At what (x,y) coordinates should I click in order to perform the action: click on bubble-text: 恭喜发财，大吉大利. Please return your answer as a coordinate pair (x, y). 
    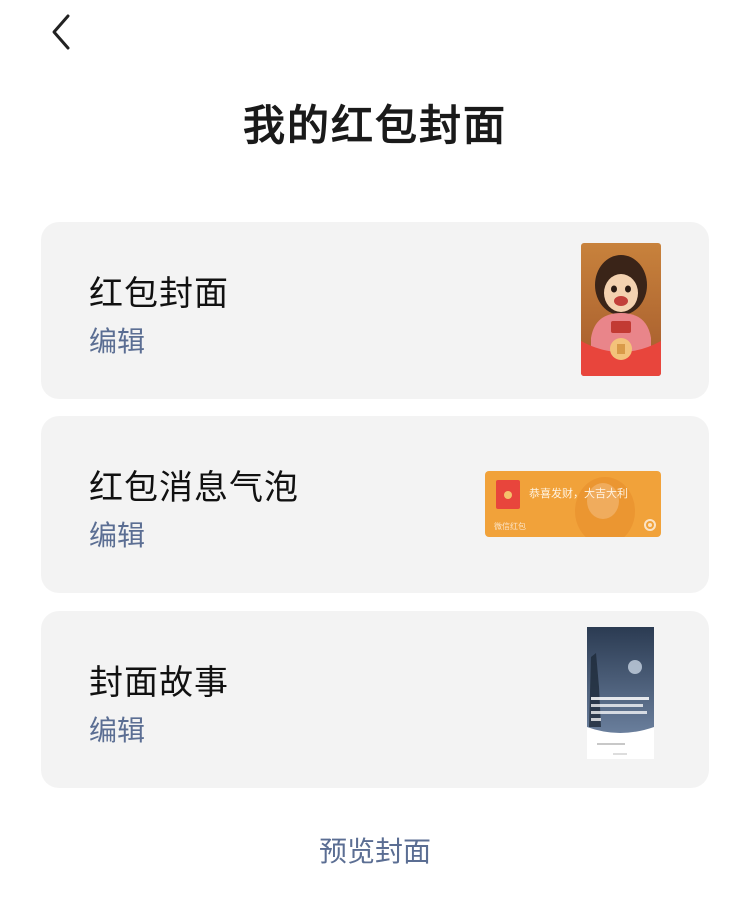
    Looking at the image, I should click on (578, 493).